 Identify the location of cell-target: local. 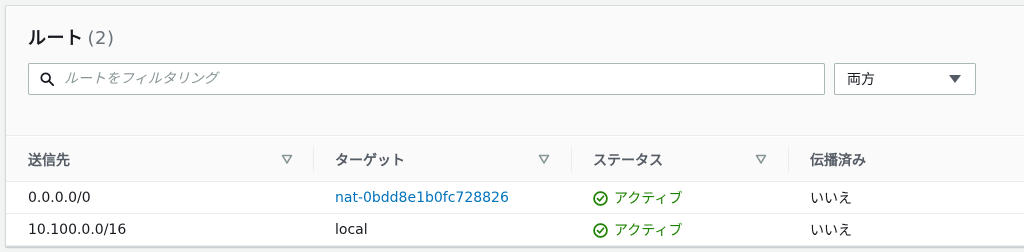
(351, 230).